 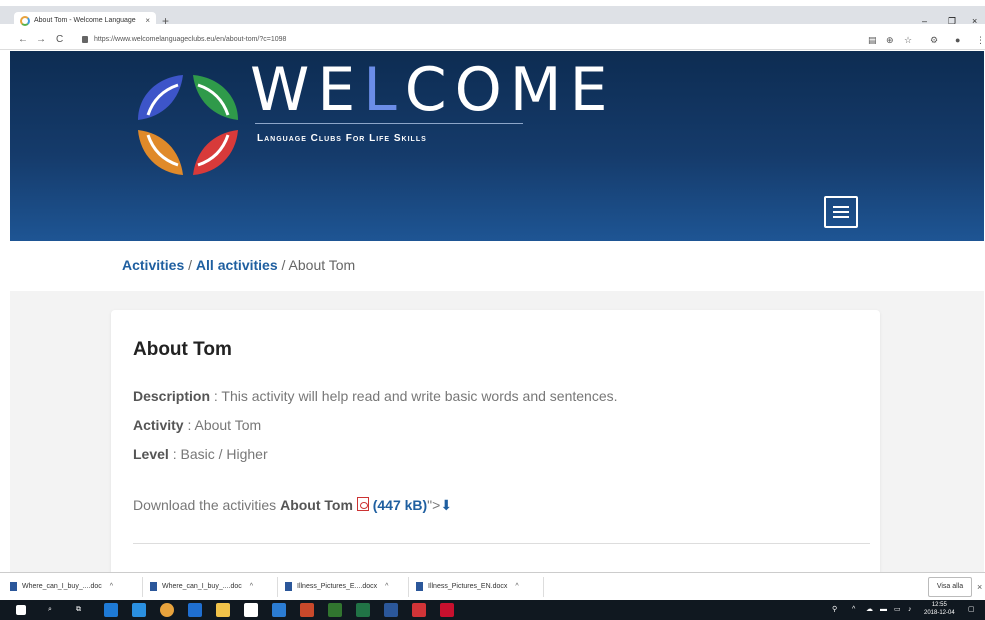 What do you see at coordinates (139, 610) in the screenshot?
I see `internet-explorer-icon` at bounding box center [139, 610].